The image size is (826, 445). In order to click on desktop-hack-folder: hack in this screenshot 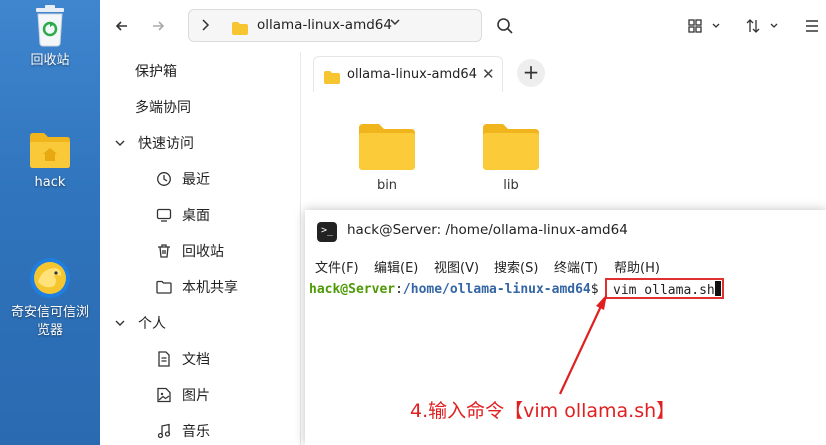, I will do `click(50, 161)`.